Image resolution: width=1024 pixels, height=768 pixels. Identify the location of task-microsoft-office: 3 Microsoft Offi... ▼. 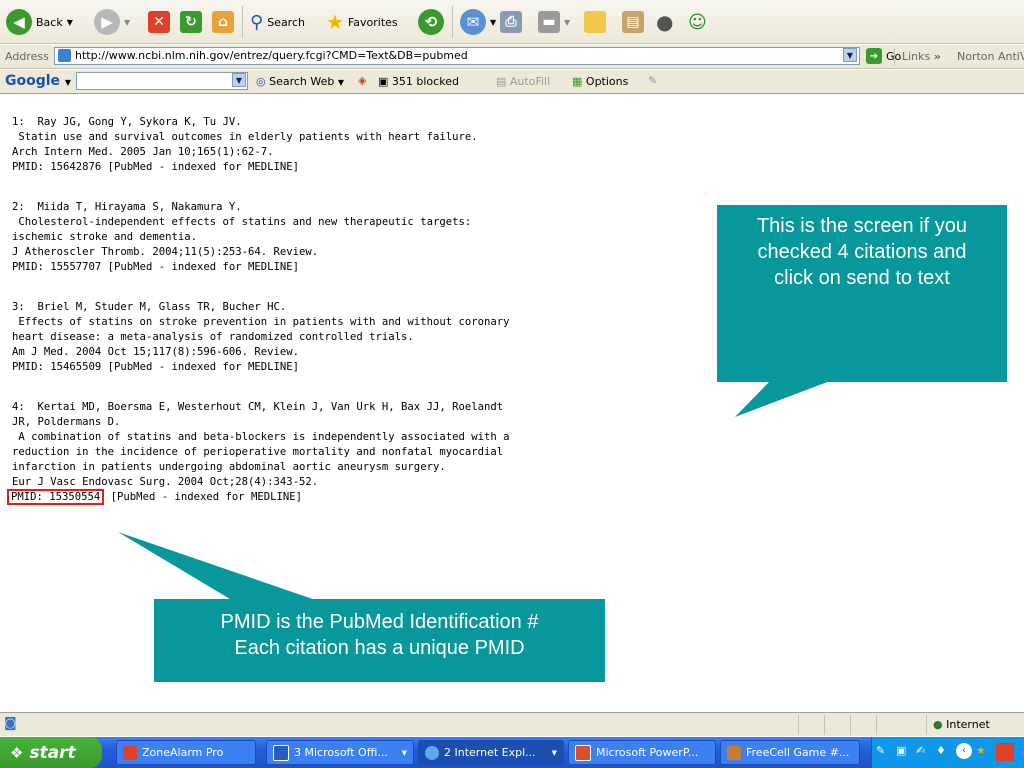
(340, 752).